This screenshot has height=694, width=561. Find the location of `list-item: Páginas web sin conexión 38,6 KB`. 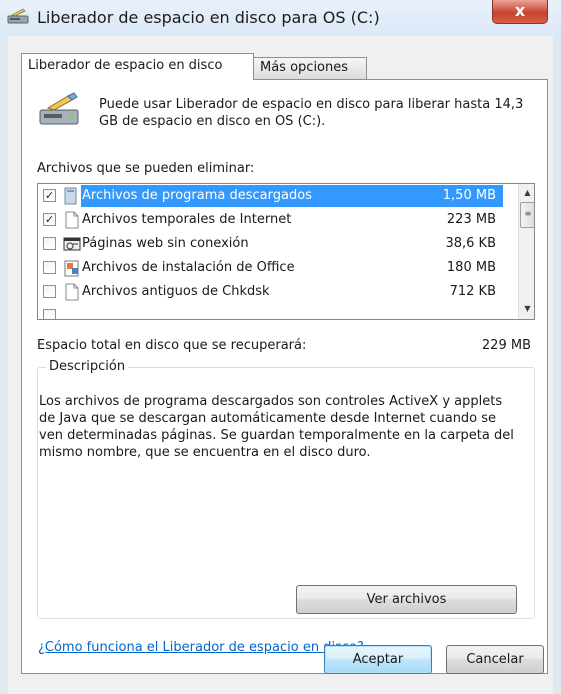

list-item: Páginas web sin conexión 38,6 KB is located at coordinates (273, 245).